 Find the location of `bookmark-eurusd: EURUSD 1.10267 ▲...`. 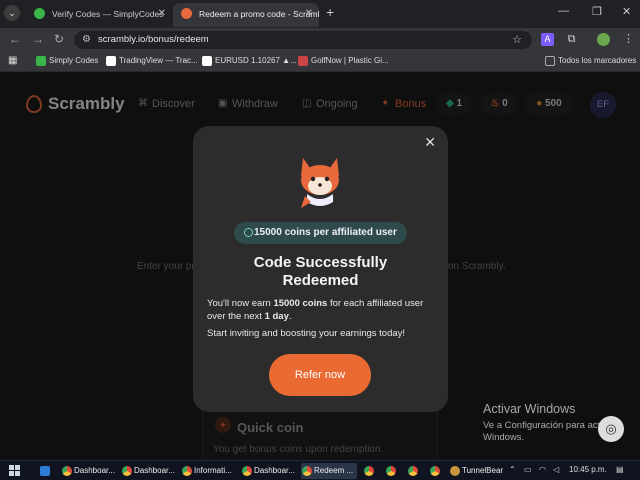

bookmark-eurusd: EURUSD 1.10267 ▲... is located at coordinates (249, 61).